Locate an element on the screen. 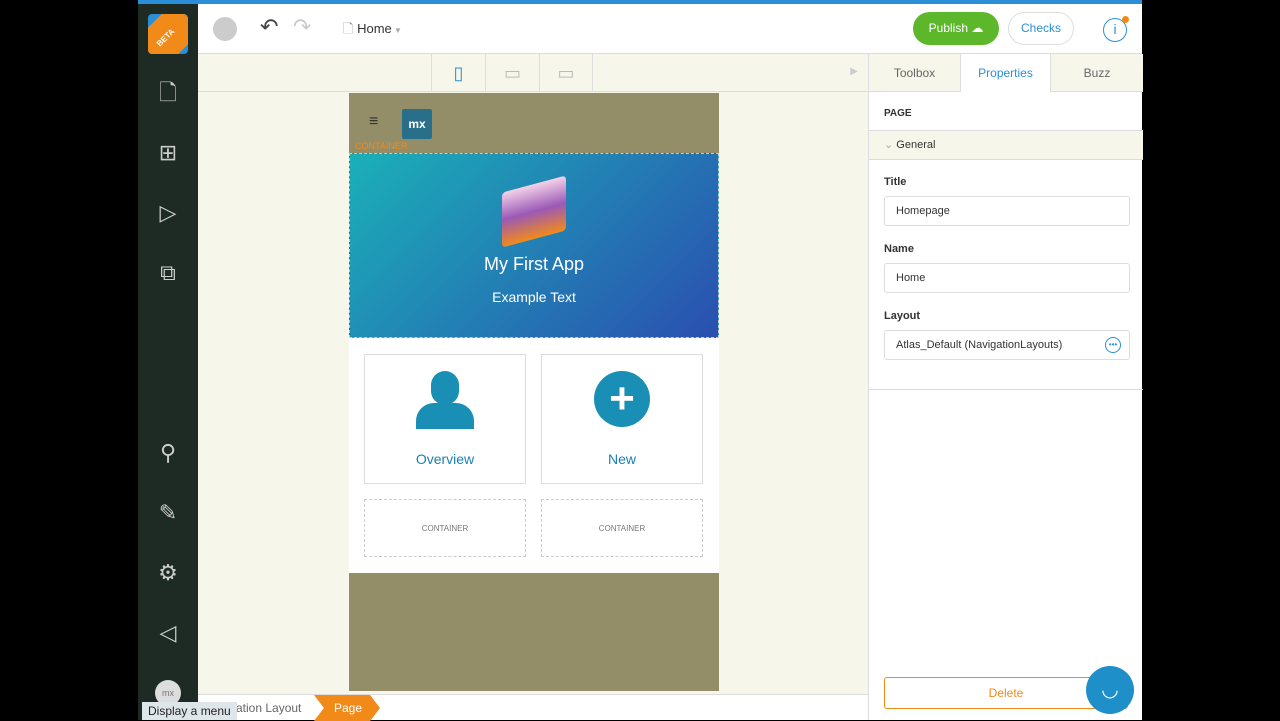 This screenshot has width=1280, height=721. tab-properties: Properties is located at coordinates (1005, 73).